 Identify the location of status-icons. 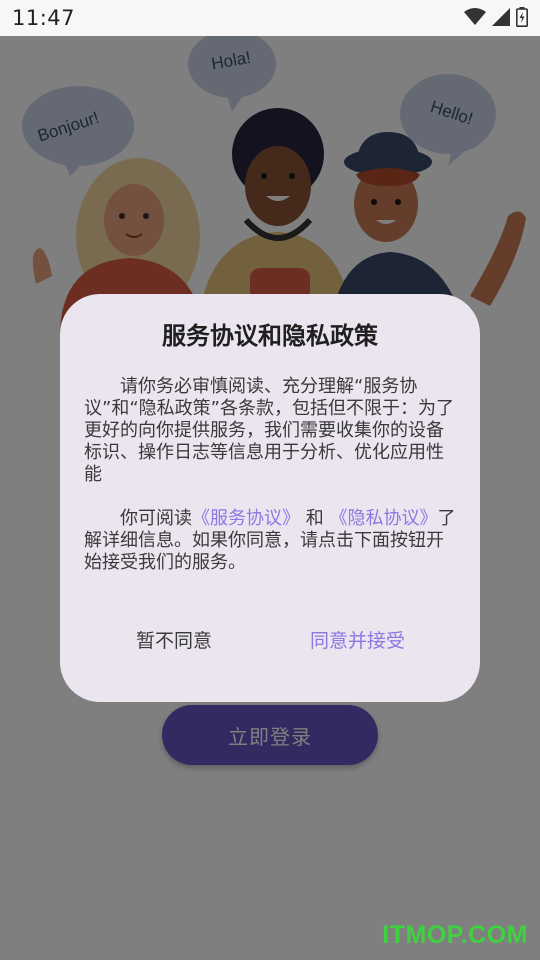
(496, 17).